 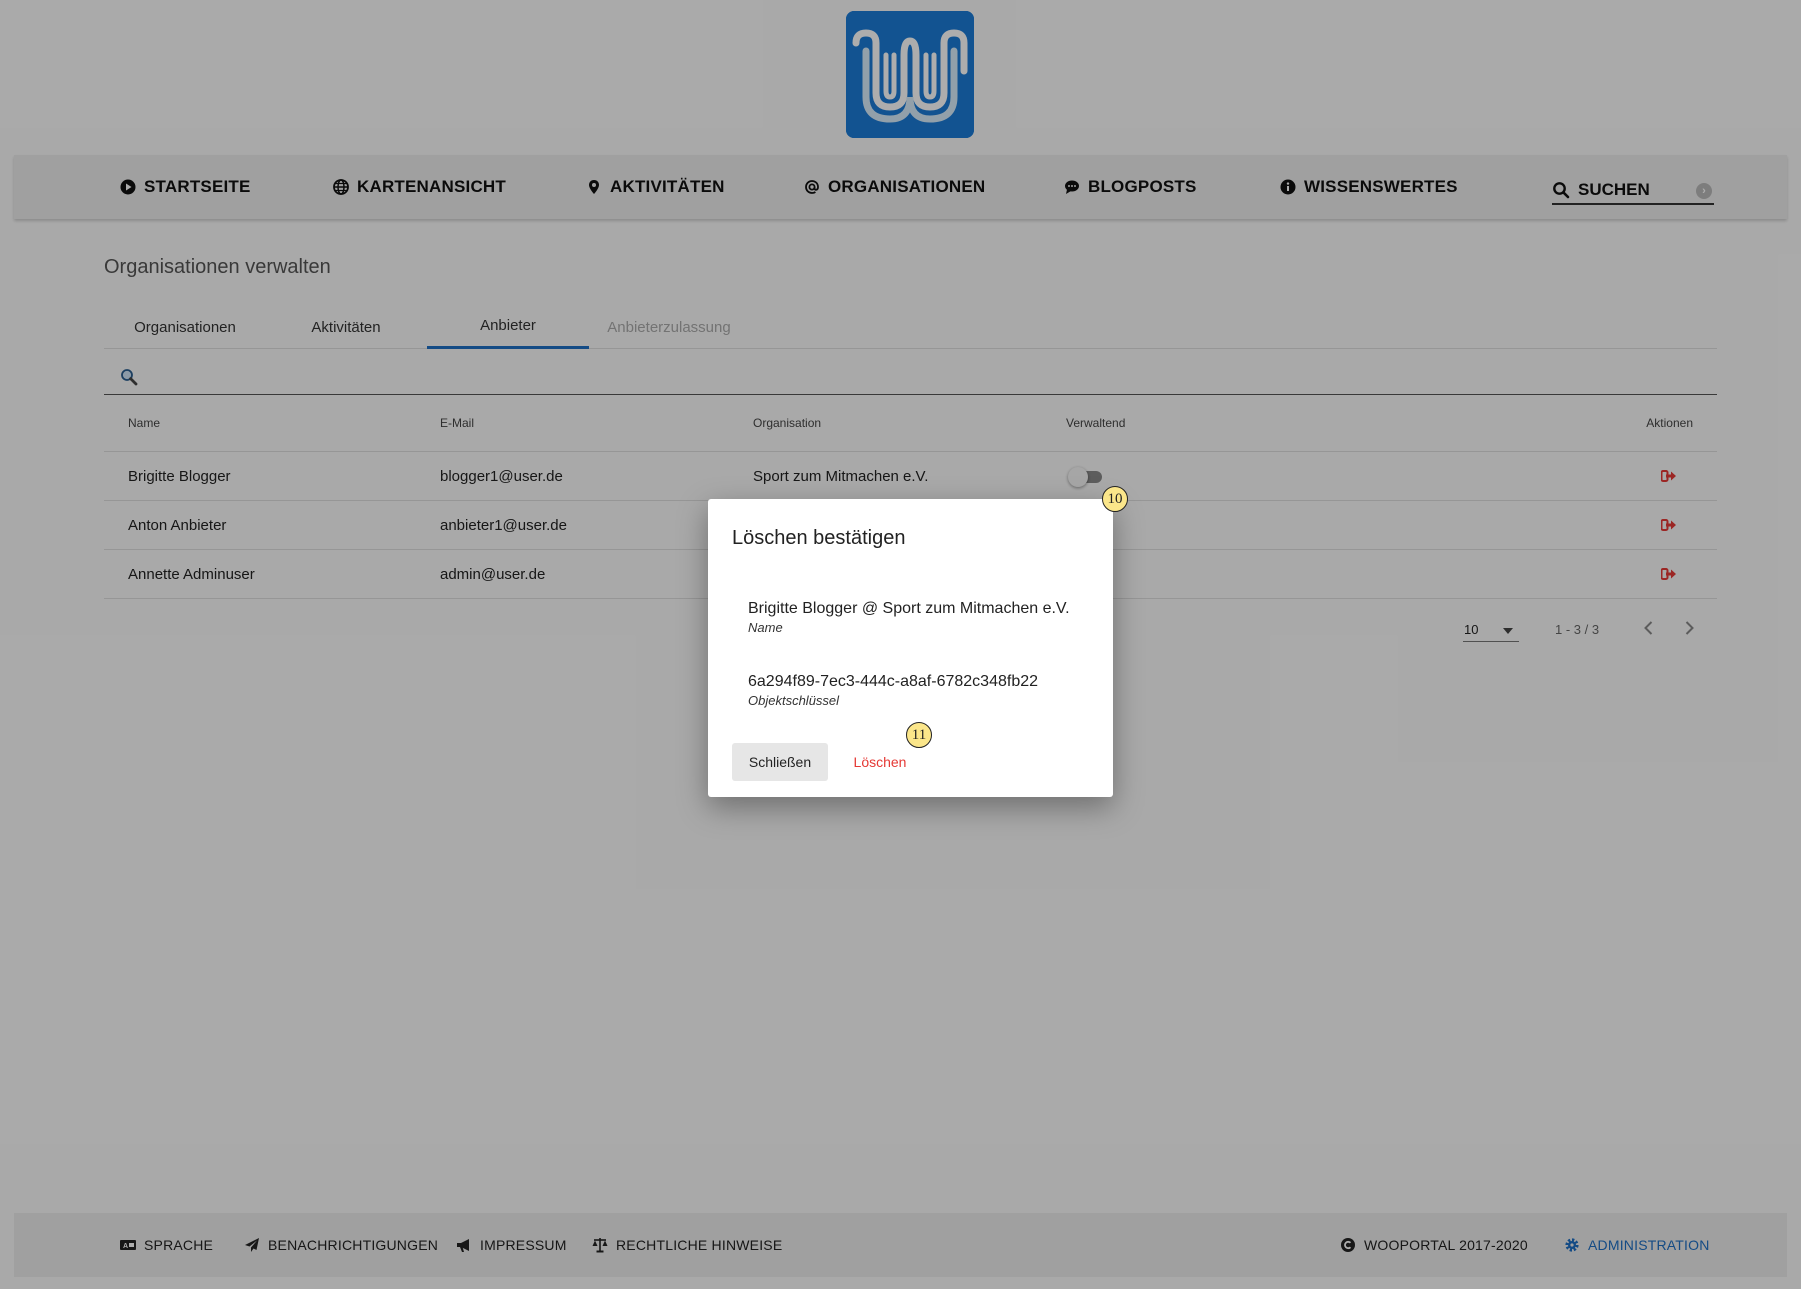 I want to click on dialog-key-value: 6a294f89-7ec3-444c-a8af-6782c348fb22, so click(x=893, y=681).